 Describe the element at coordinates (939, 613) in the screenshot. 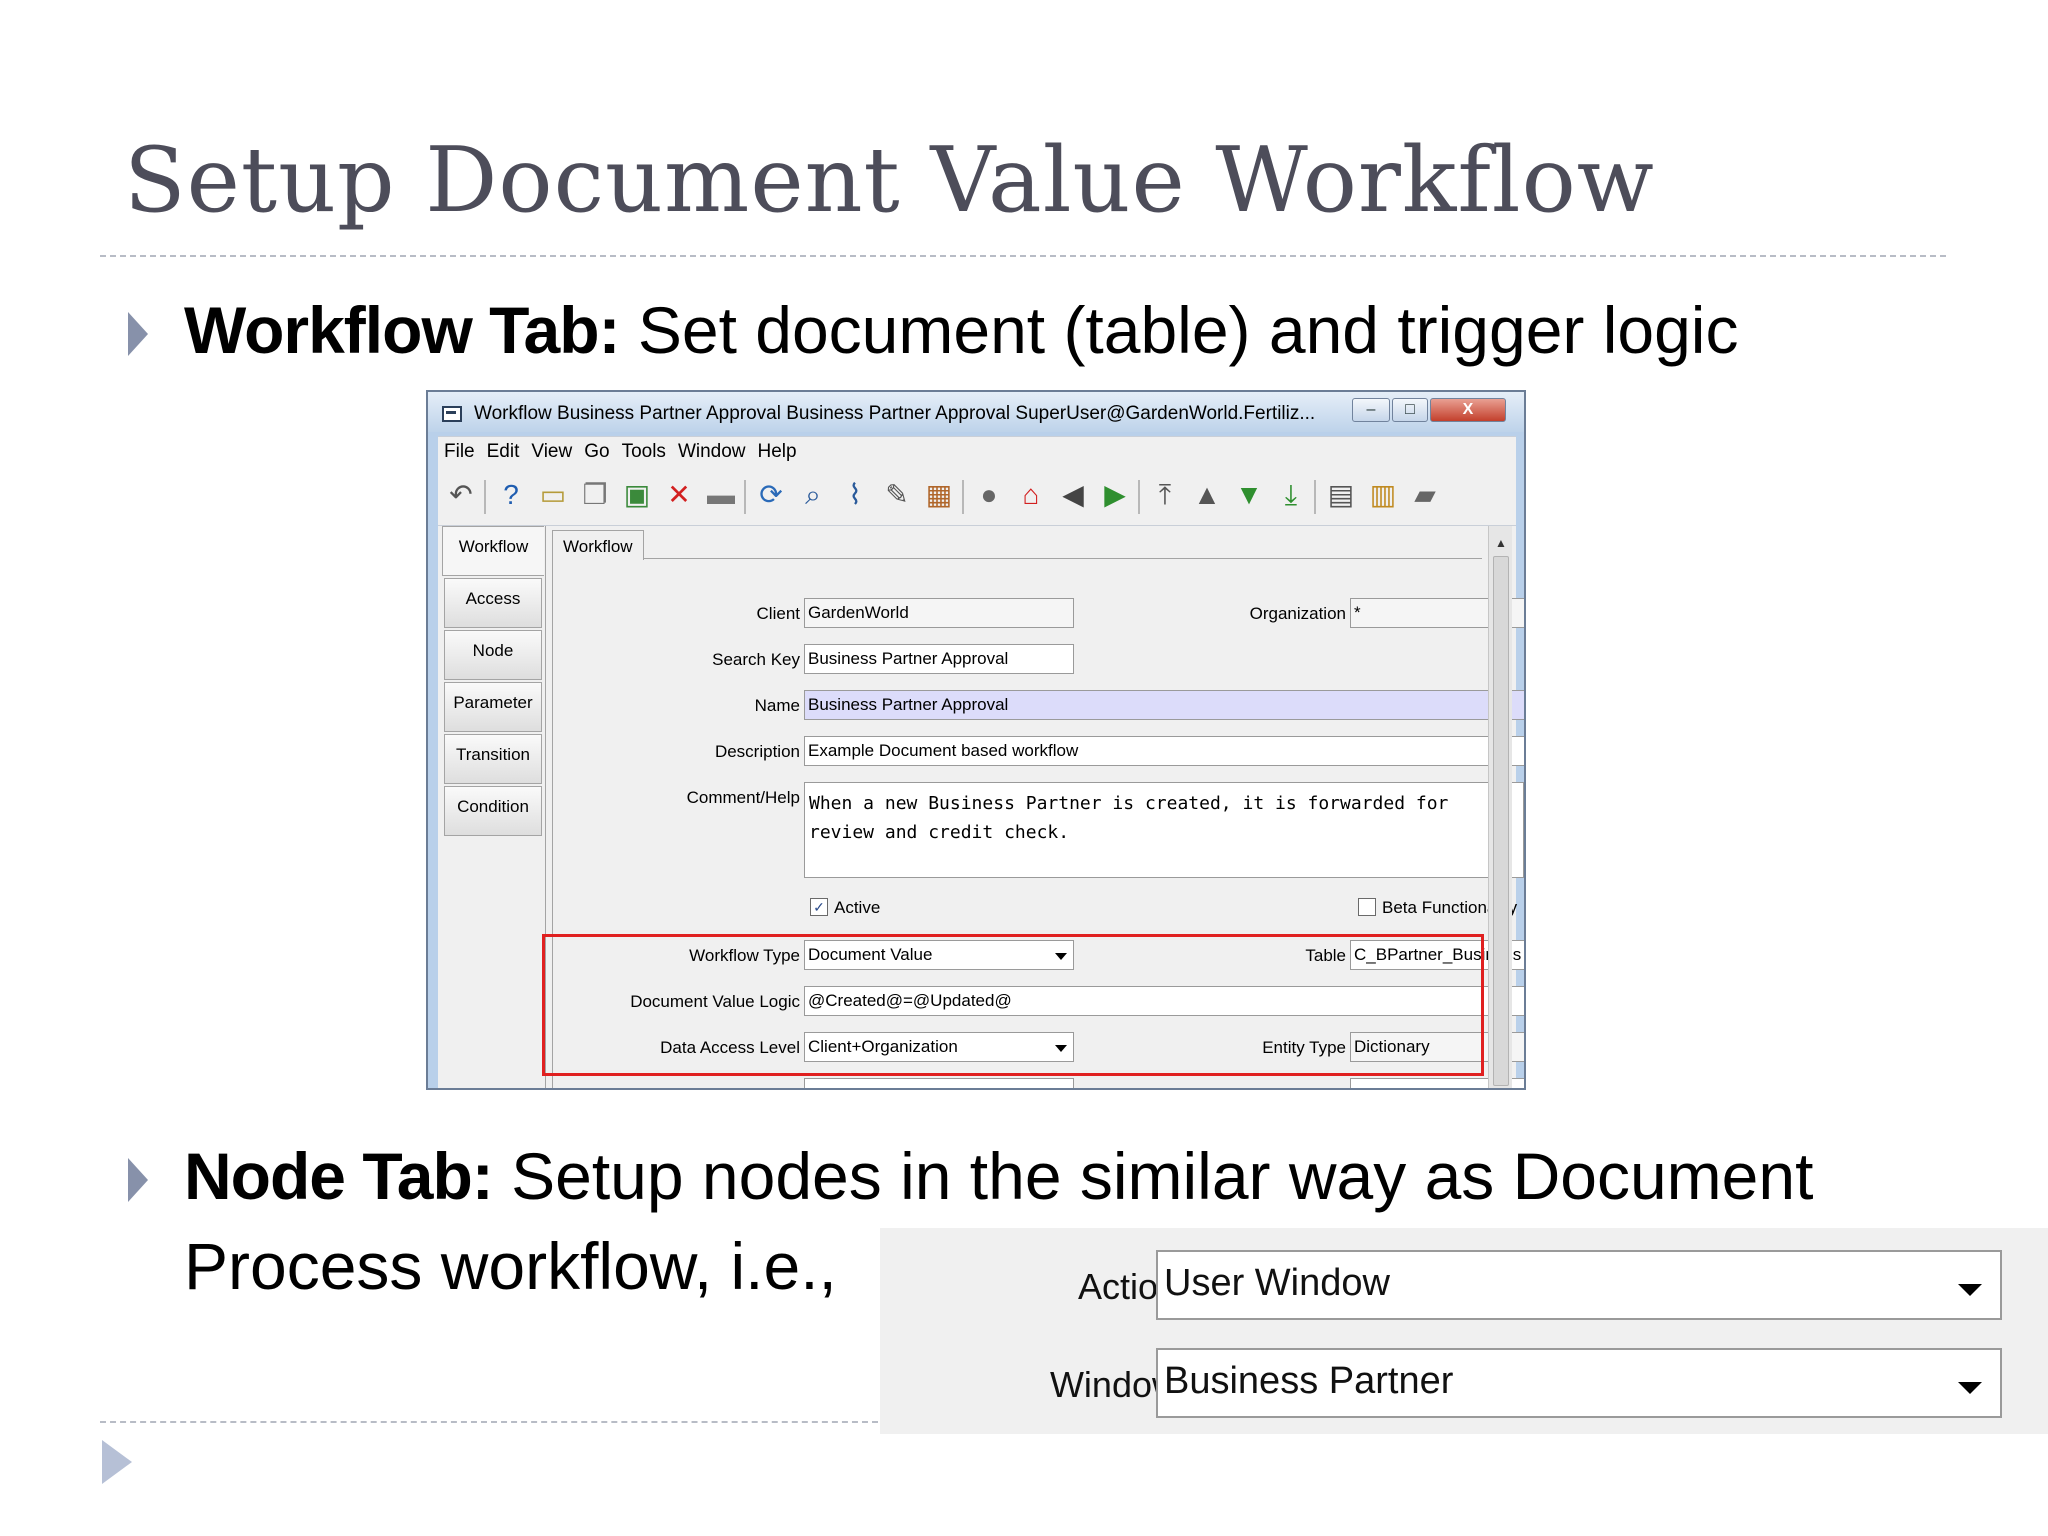

I see `client-field: GardenWorld` at that location.